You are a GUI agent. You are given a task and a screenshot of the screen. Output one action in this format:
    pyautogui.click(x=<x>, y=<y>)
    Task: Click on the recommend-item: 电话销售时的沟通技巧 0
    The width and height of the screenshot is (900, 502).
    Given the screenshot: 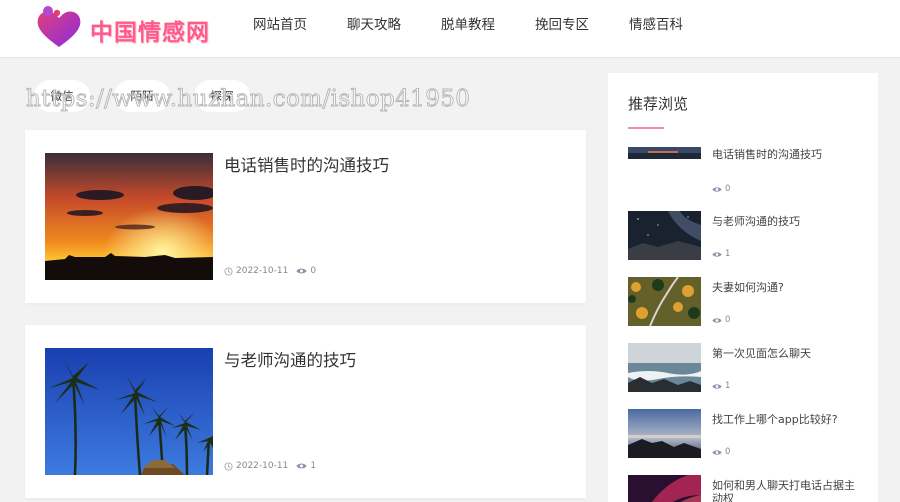 What is the action you would take?
    pyautogui.click(x=748, y=172)
    